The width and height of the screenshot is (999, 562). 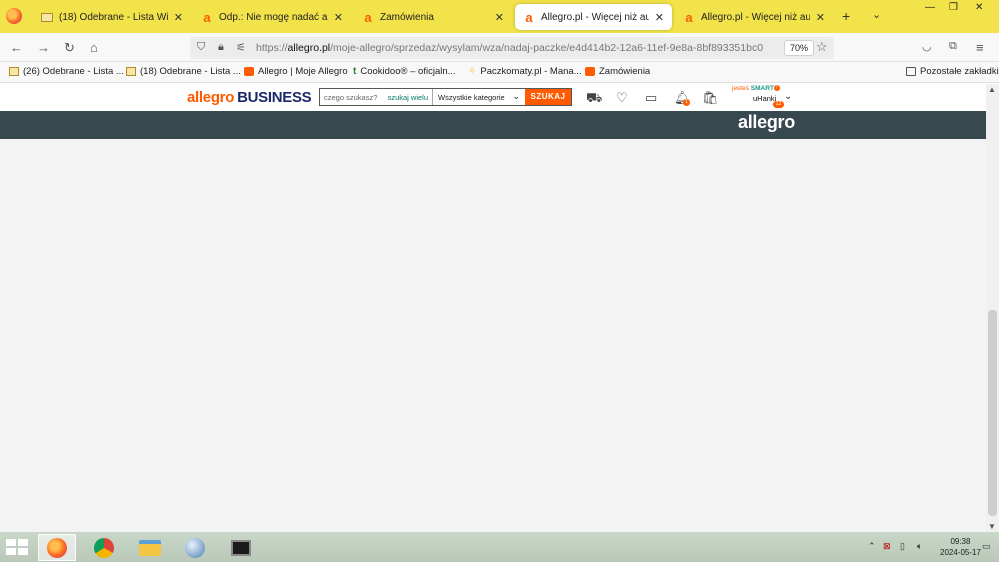 What do you see at coordinates (979, 7) in the screenshot?
I see `window-close-icon: ✕` at bounding box center [979, 7].